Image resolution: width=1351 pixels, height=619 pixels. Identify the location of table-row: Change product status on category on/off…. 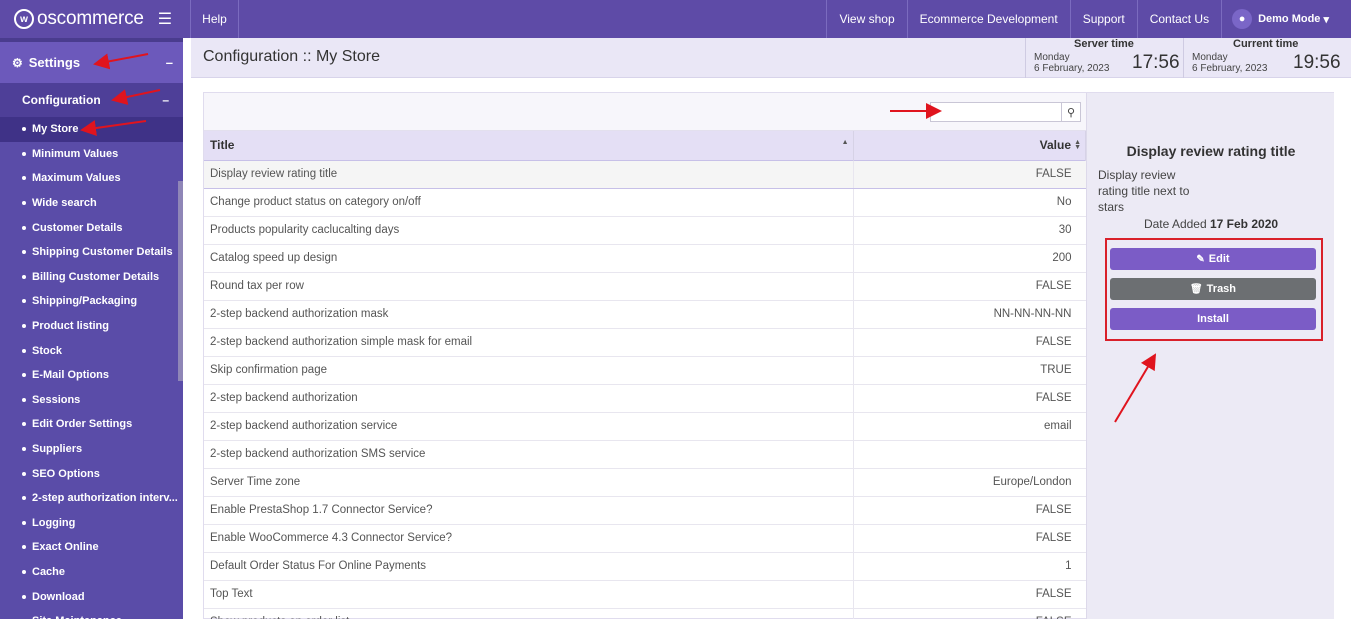
(645, 202).